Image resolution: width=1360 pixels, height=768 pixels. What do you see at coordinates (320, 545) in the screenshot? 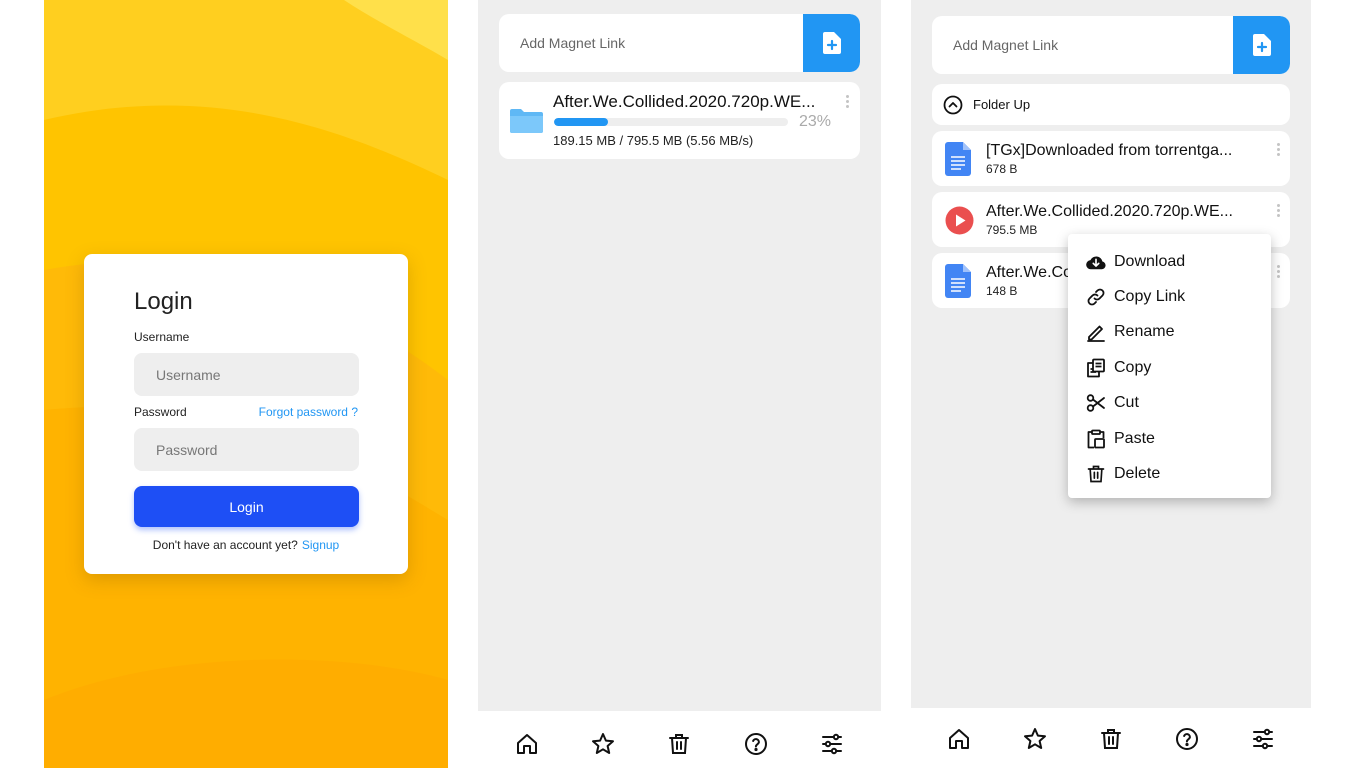
I see `signup-link: Signup` at bounding box center [320, 545].